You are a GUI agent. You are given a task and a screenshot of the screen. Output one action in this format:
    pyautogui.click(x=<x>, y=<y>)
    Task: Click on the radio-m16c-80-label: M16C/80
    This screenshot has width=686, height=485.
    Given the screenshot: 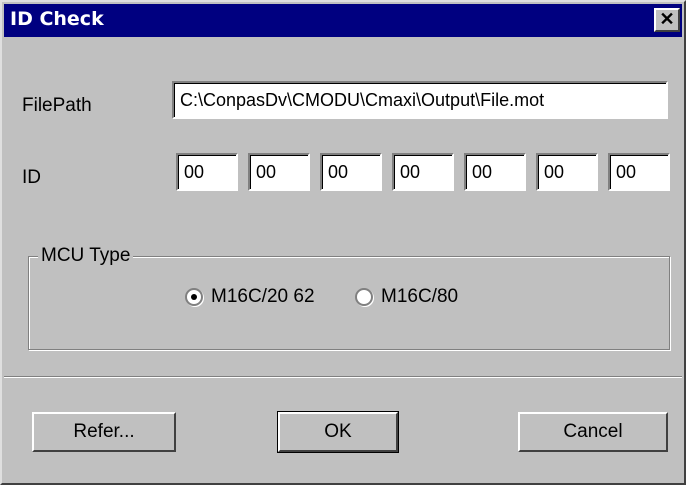 What is the action you would take?
    pyautogui.click(x=420, y=296)
    